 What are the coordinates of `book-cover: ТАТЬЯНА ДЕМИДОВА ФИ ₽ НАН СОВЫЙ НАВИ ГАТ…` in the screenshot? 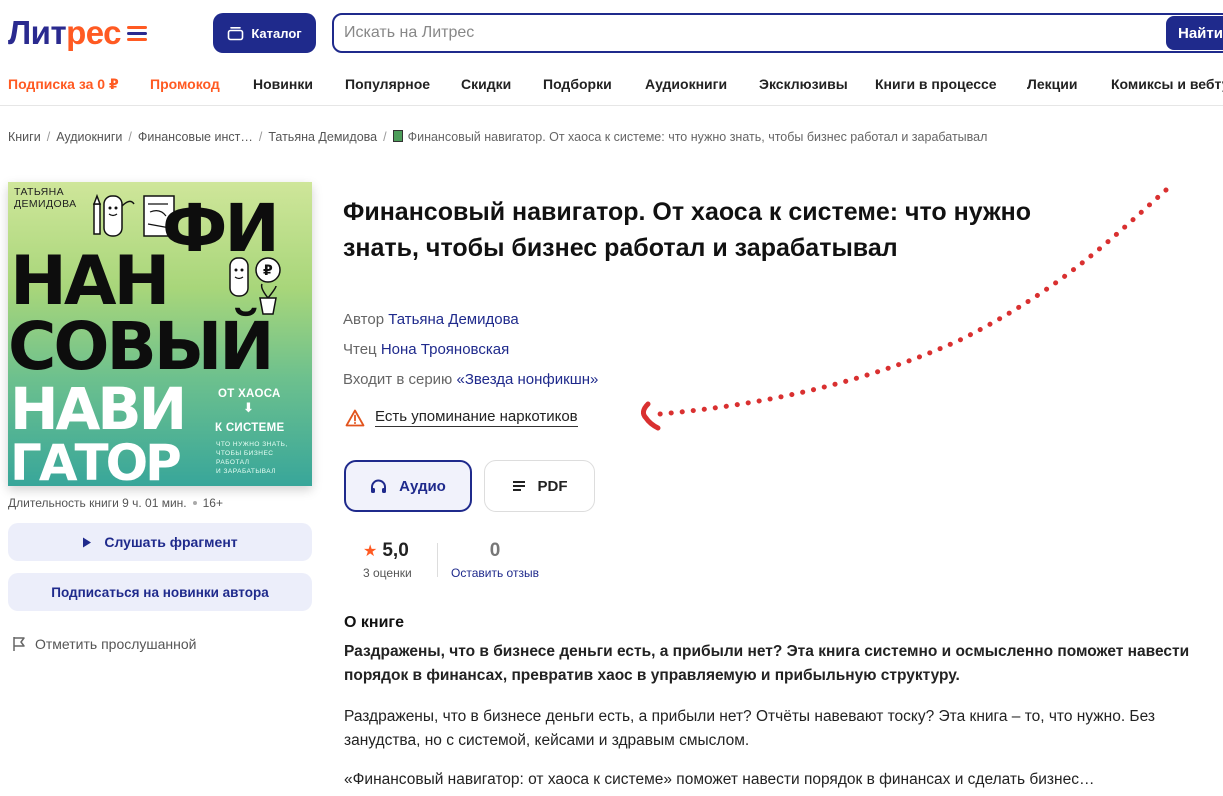 It's located at (160, 334).